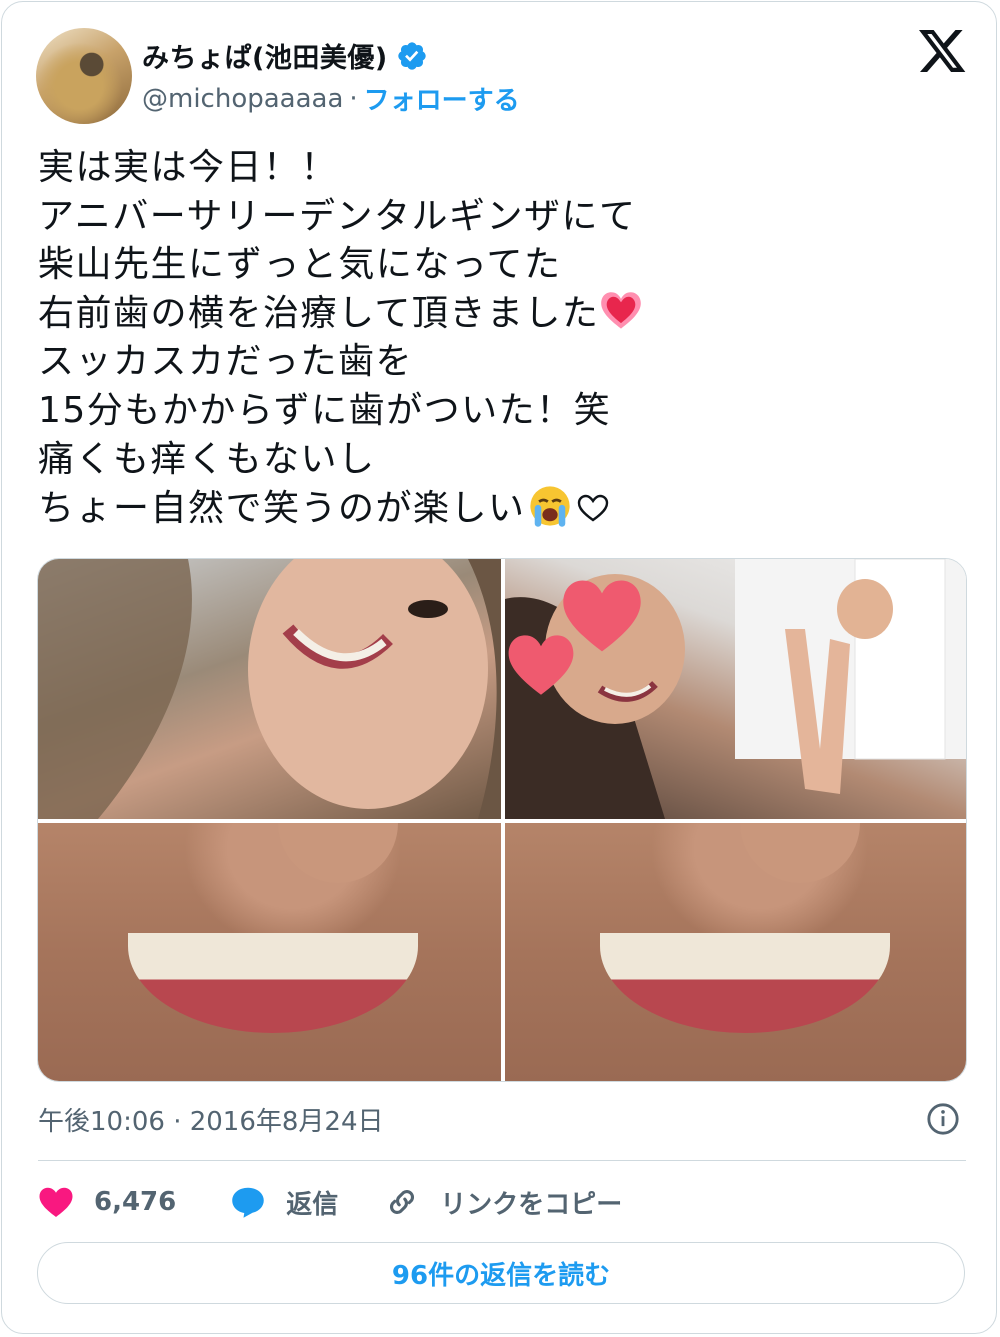  What do you see at coordinates (135, 1202) in the screenshot?
I see `like-count: 6,476` at bounding box center [135, 1202].